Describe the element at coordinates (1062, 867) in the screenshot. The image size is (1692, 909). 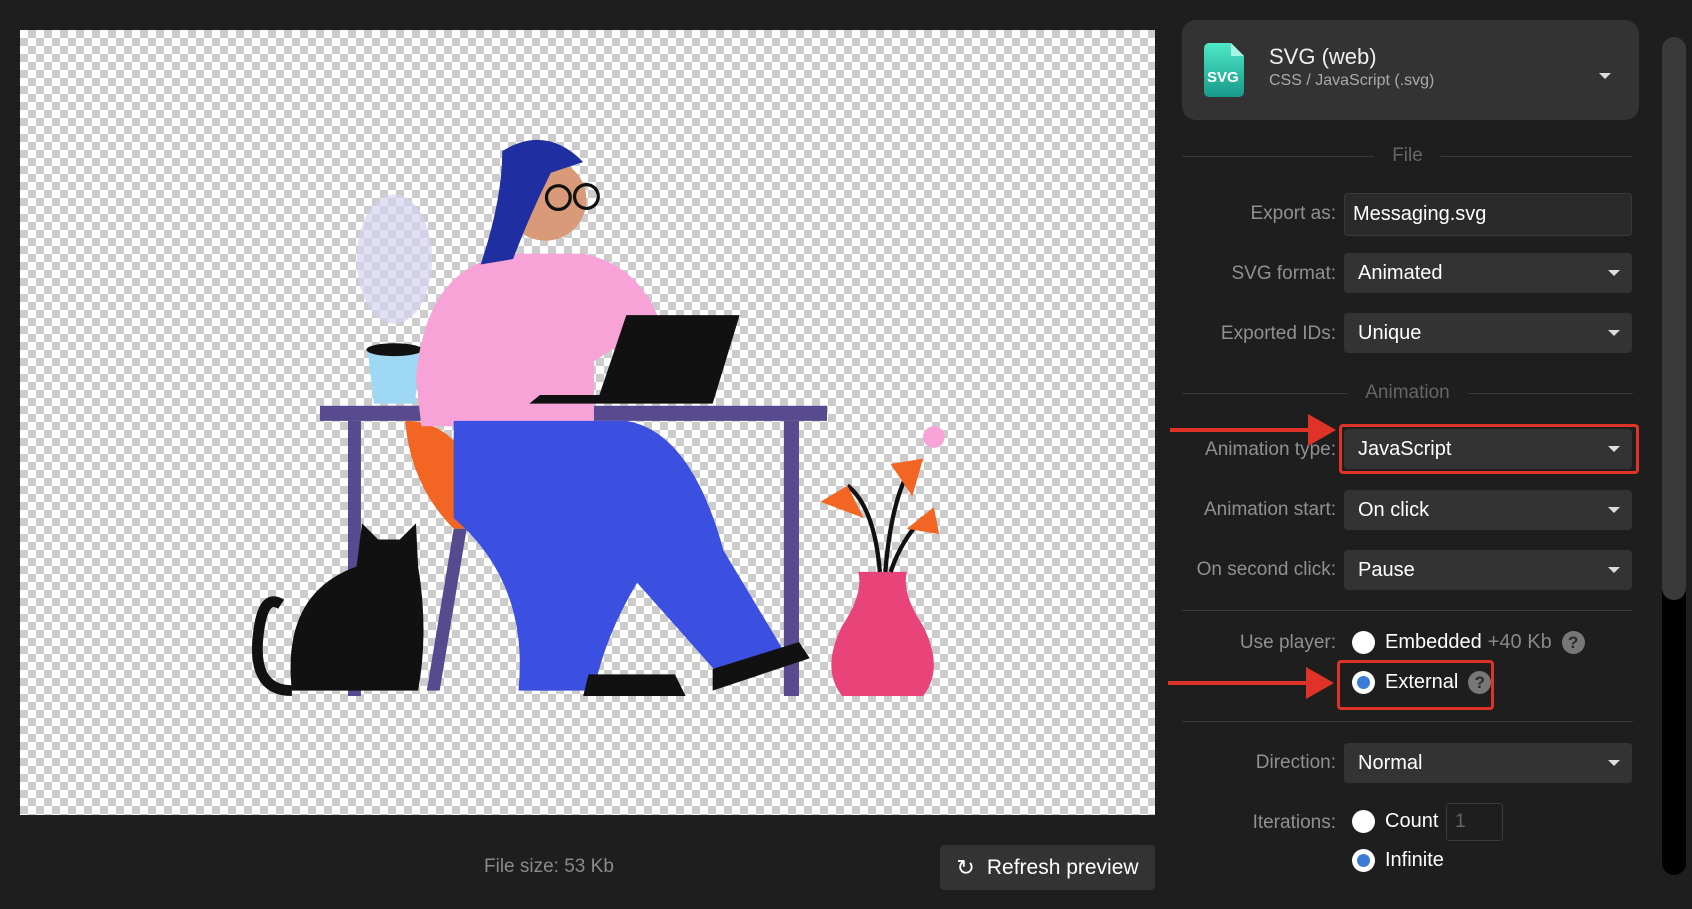
I see `refresh-label: Refresh preview` at that location.